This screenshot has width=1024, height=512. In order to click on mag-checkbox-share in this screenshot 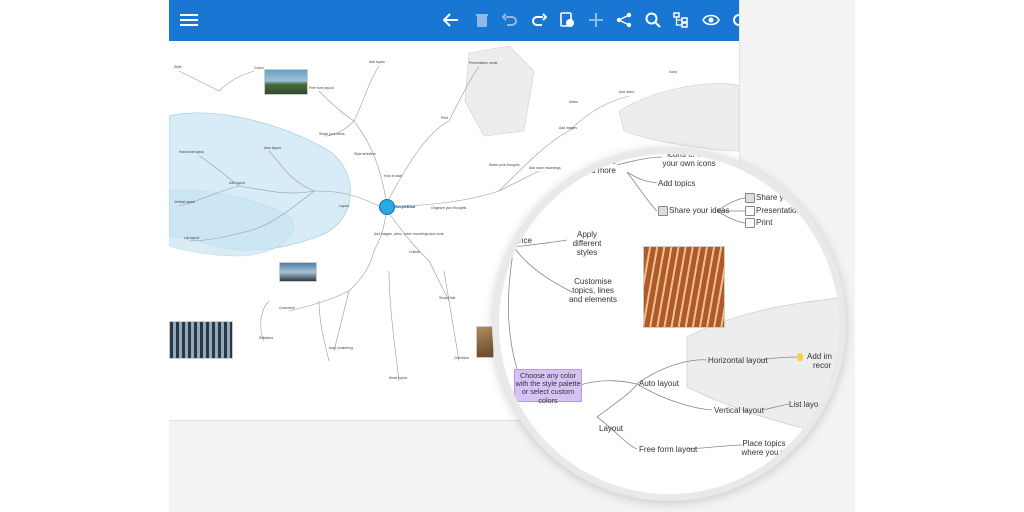, I will do `click(663, 211)`.